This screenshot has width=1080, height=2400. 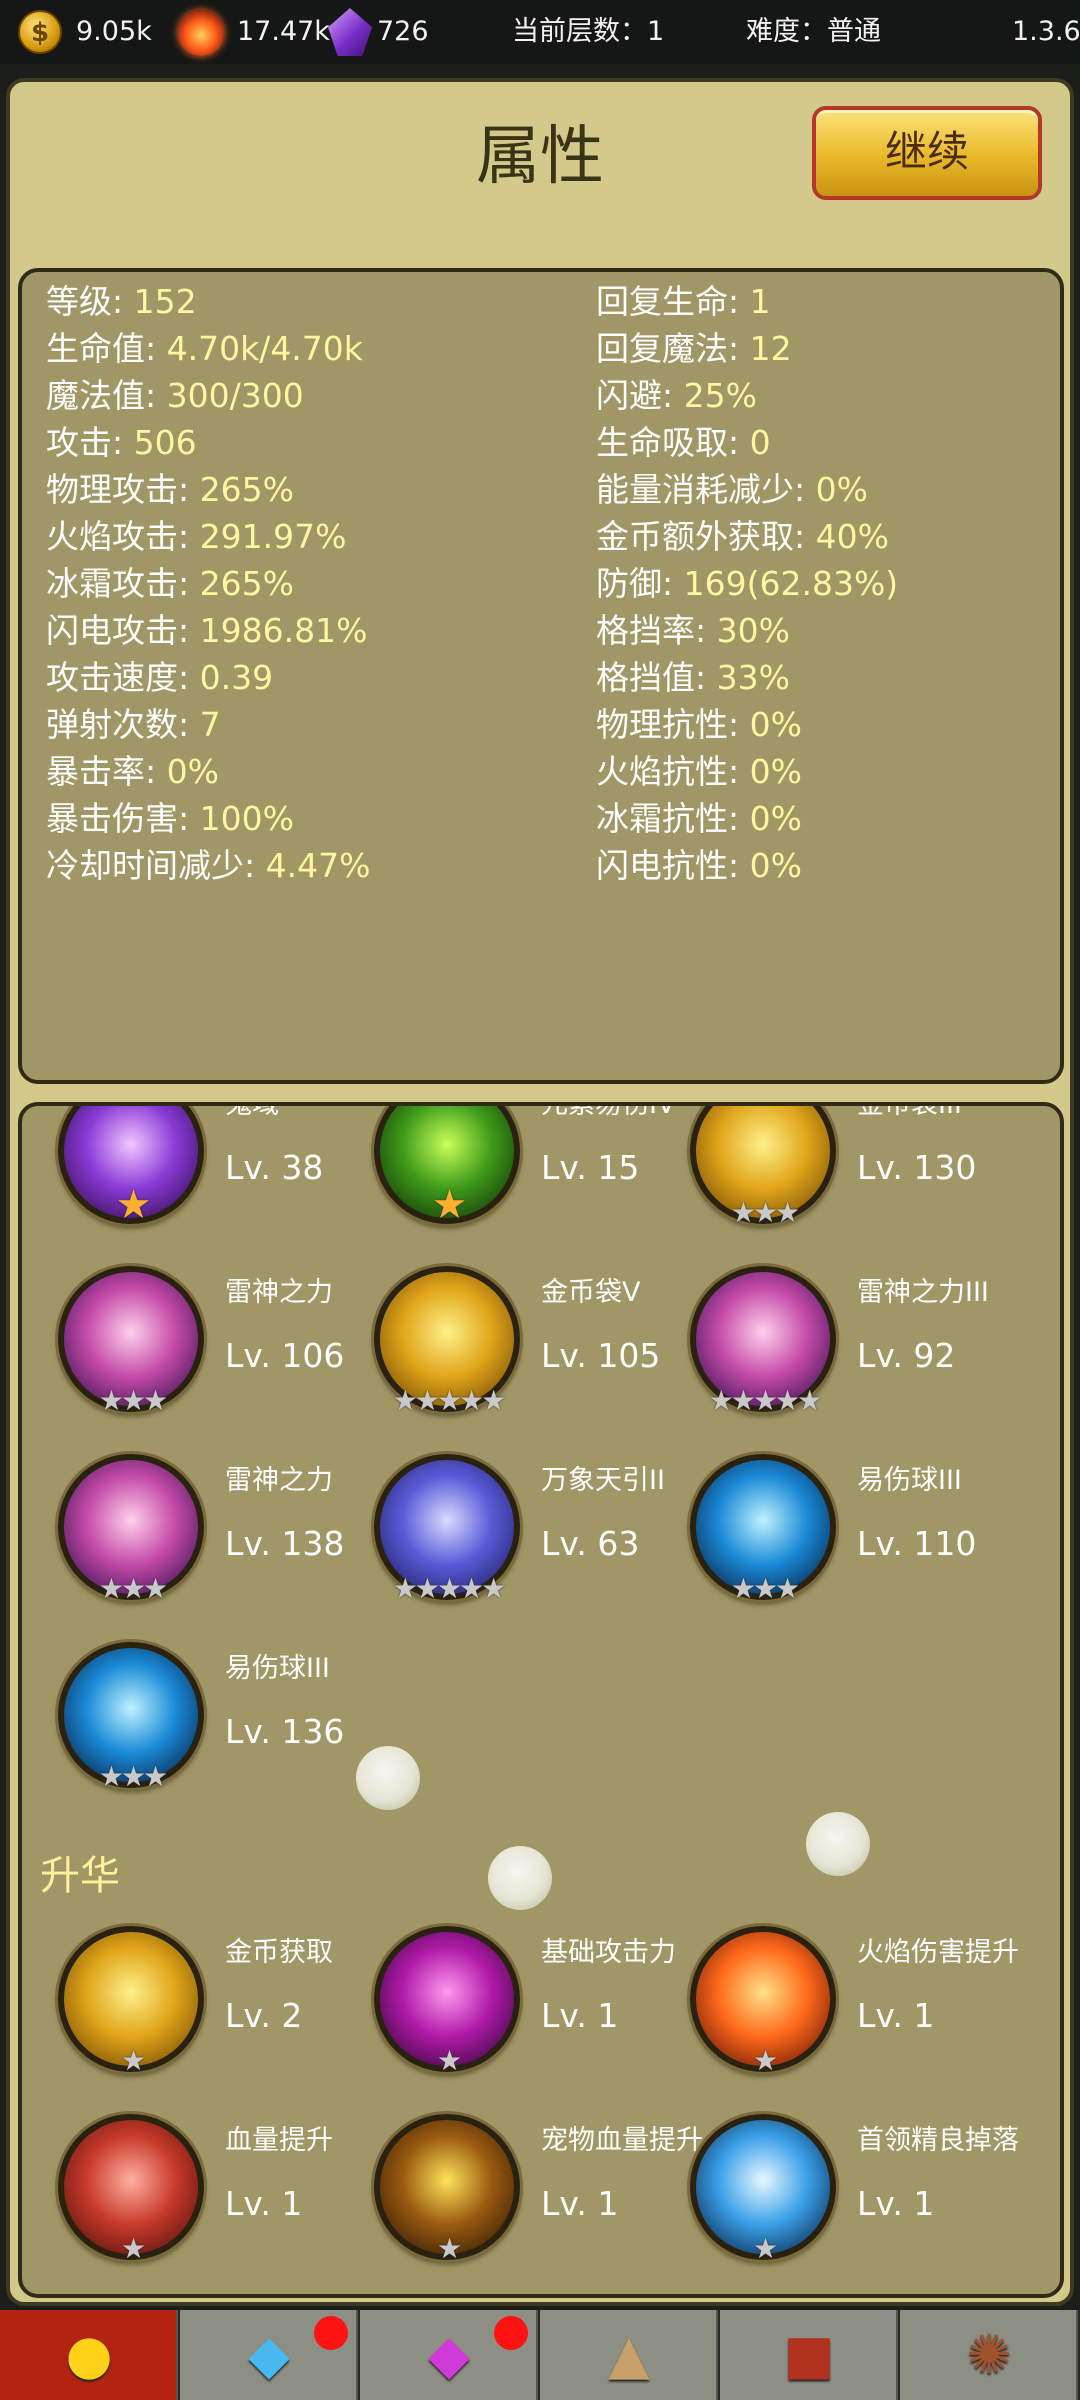 What do you see at coordinates (938, 2140) in the screenshot?
I see `skill-name: 首领精良掉落` at bounding box center [938, 2140].